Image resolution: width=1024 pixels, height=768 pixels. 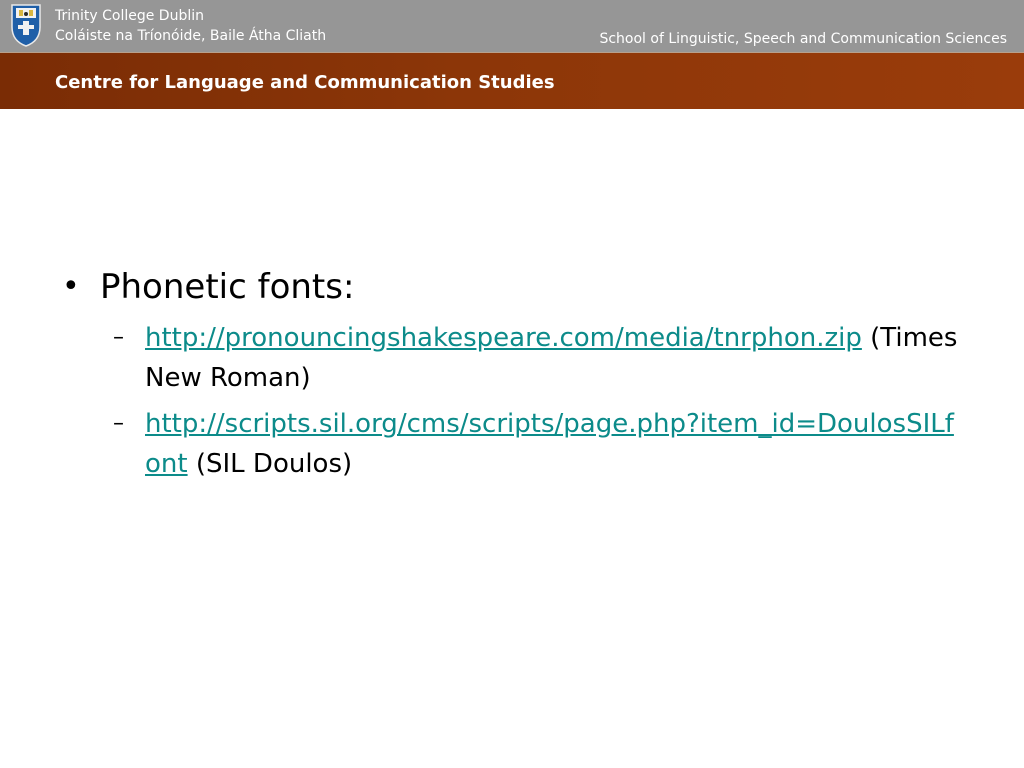 I want to click on bullet-item: • Phonetic fonts:, so click(x=522, y=287).